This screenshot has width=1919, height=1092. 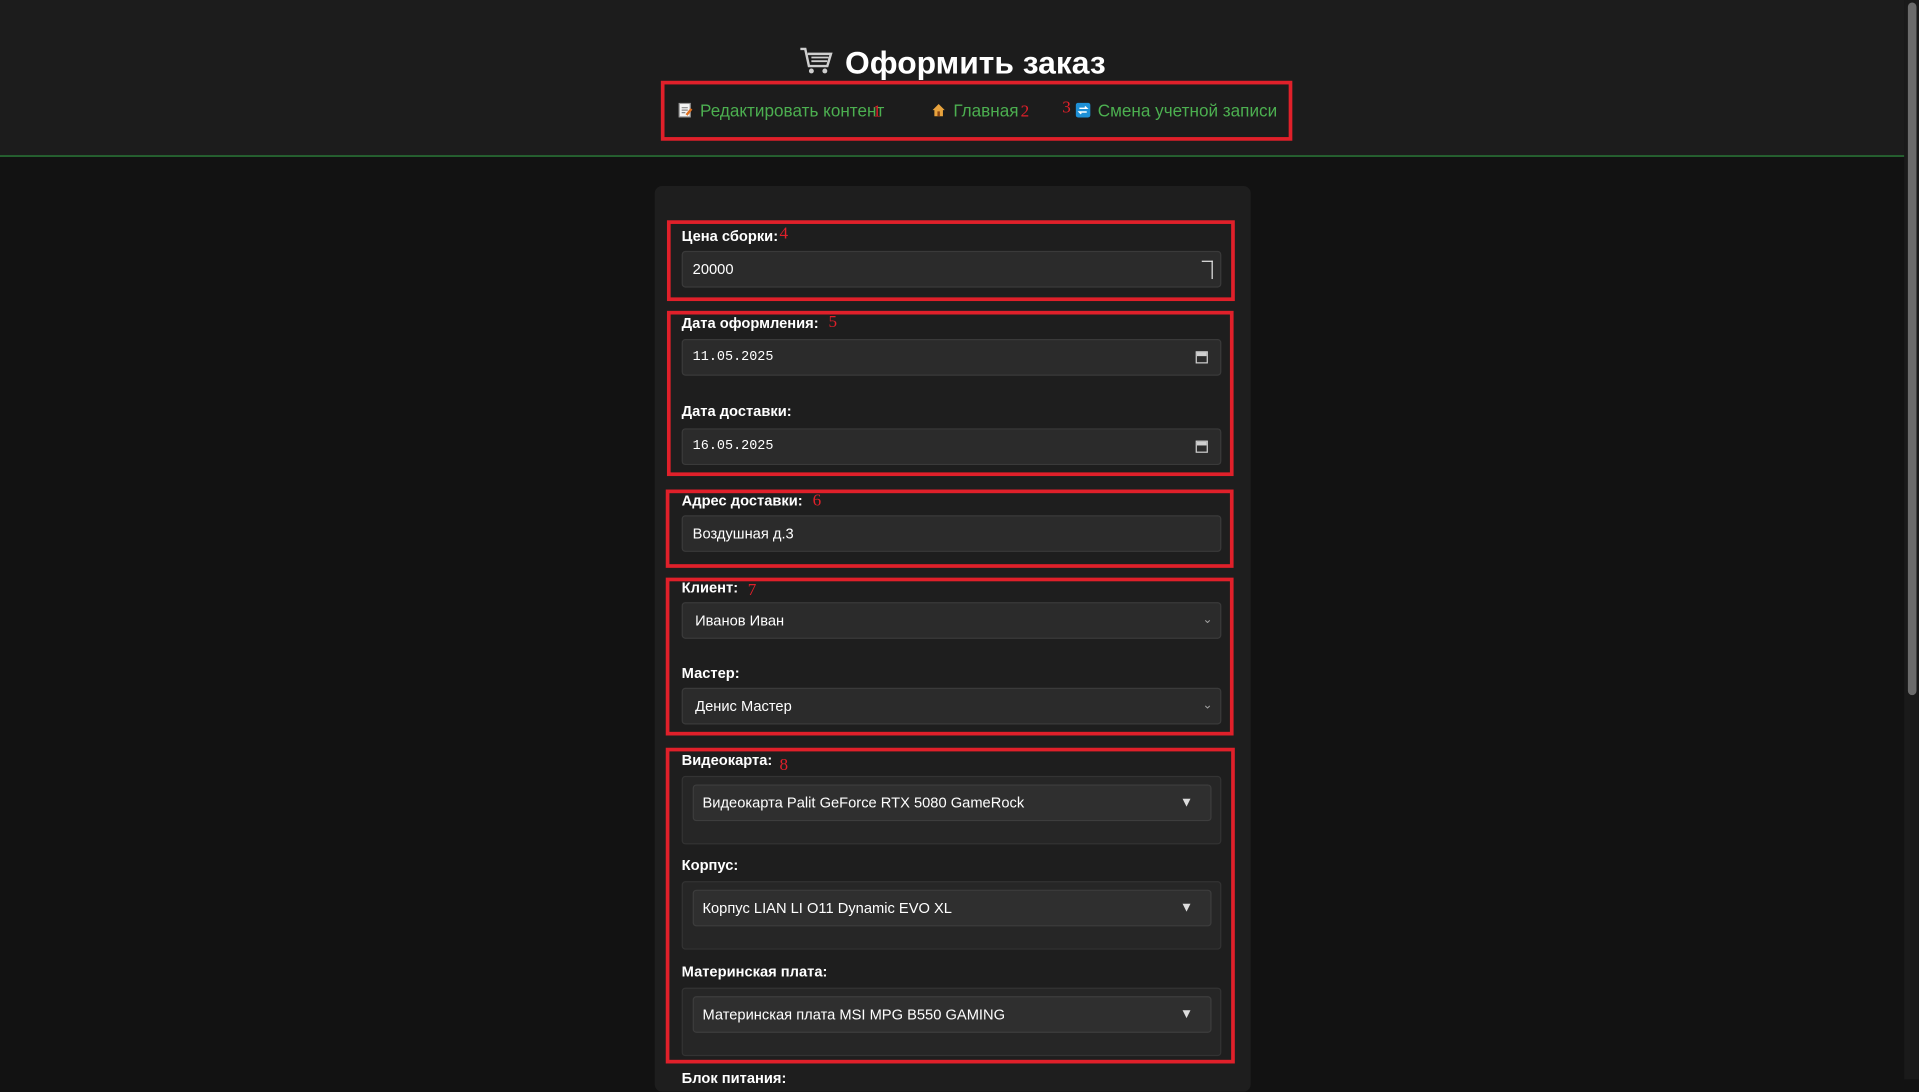 I want to click on delivery-date-label: Дата доставки:, so click(x=736, y=411).